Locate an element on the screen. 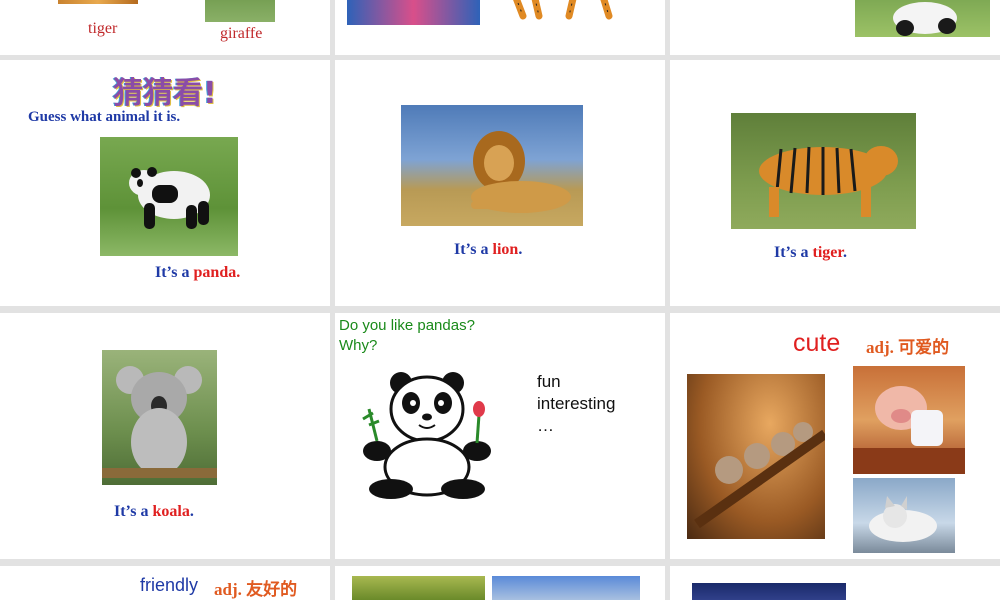 This screenshot has width=1000, height=600. kitten-photo is located at coordinates (904, 515).